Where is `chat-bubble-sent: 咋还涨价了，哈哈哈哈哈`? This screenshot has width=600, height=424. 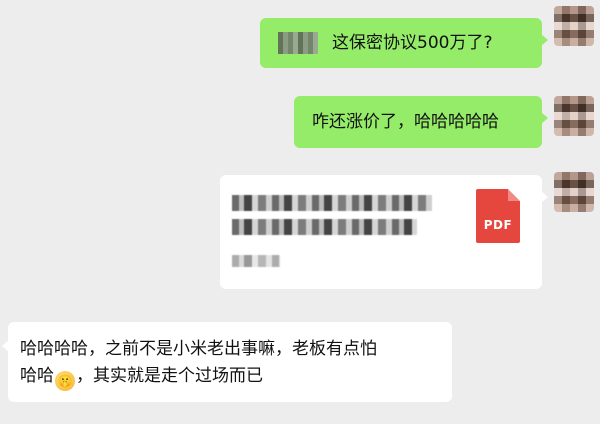 chat-bubble-sent: 咋还涨价了，哈哈哈哈哈 is located at coordinates (421, 122).